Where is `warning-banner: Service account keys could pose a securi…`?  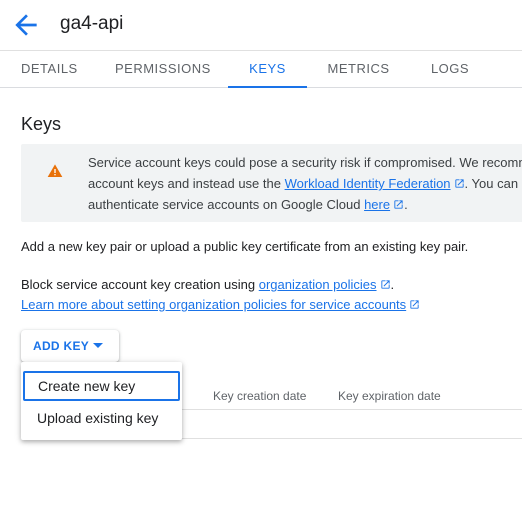
warning-banner: Service account keys could pose a securi… is located at coordinates (271, 183).